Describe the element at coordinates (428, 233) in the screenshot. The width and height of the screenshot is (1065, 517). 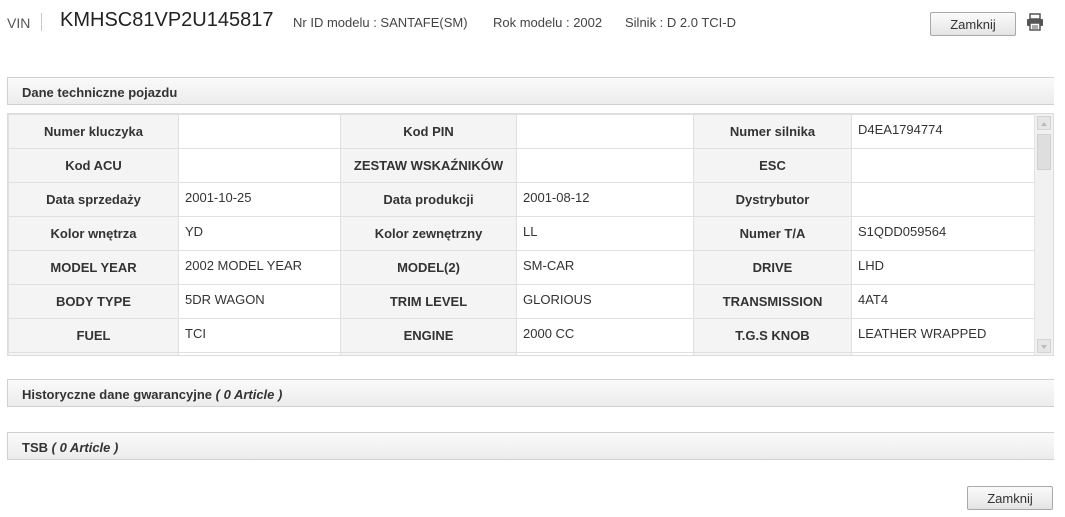
I see `field-label: Kolor zewnętrzny` at that location.